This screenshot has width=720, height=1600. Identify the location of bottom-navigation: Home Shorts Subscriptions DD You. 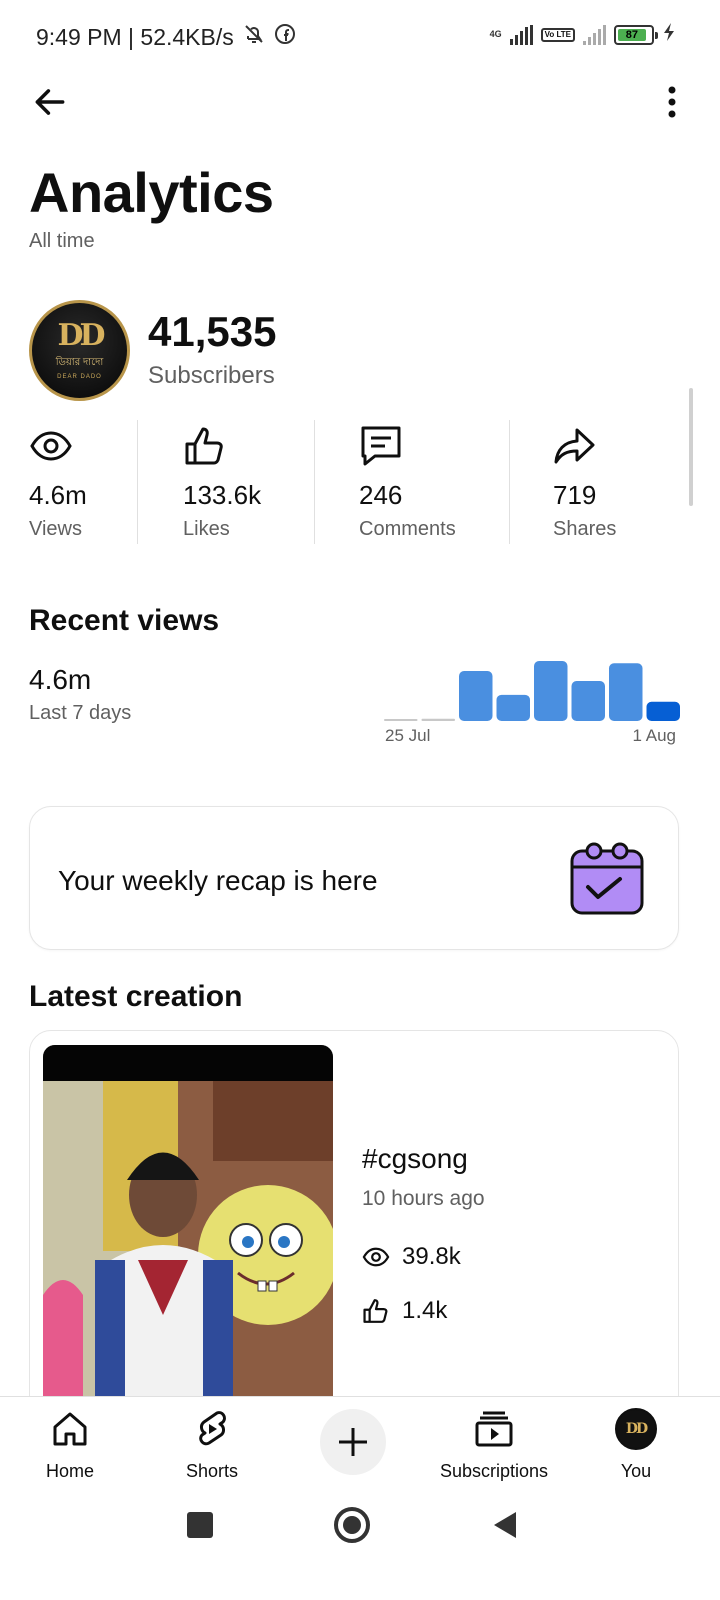
(360, 1444).